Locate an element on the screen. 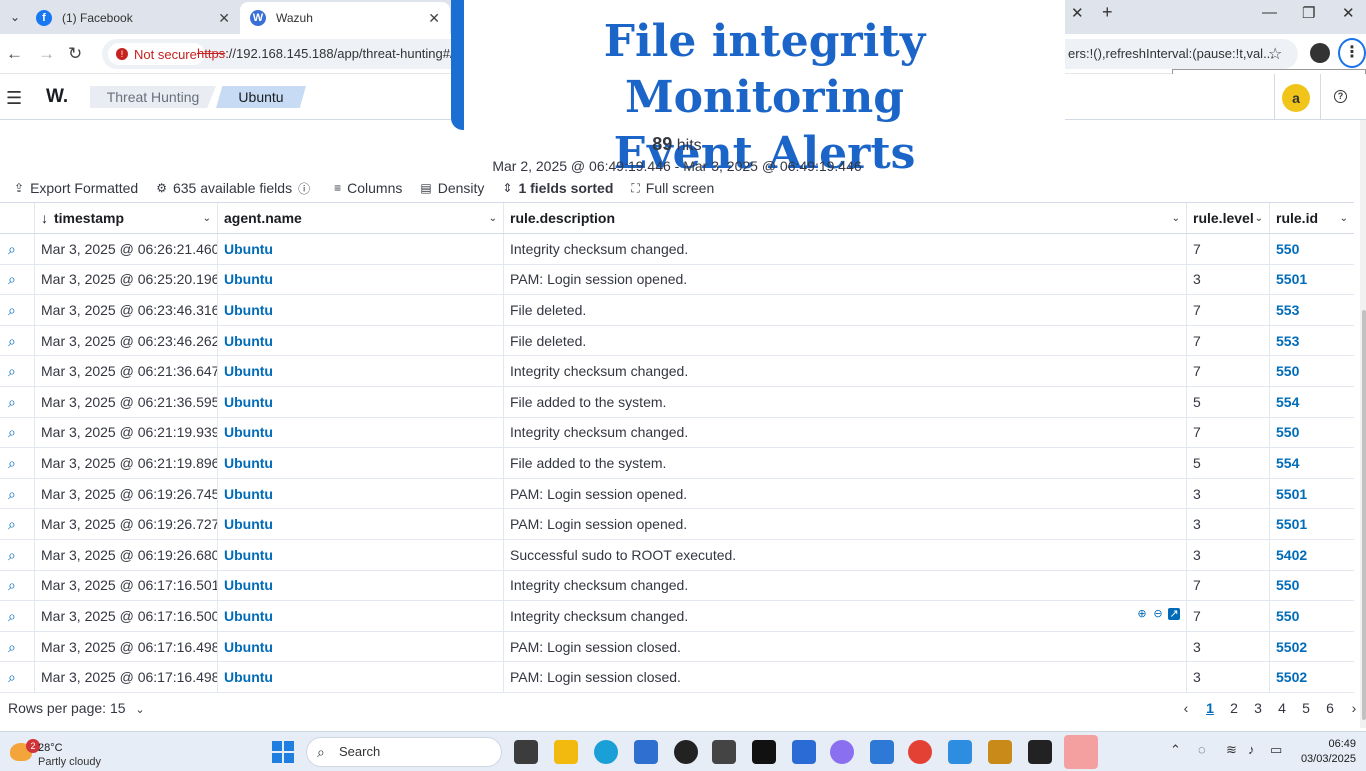 The width and height of the screenshot is (1366, 771). tab-facebook: f (1) Facebook ✕ is located at coordinates (133, 18).